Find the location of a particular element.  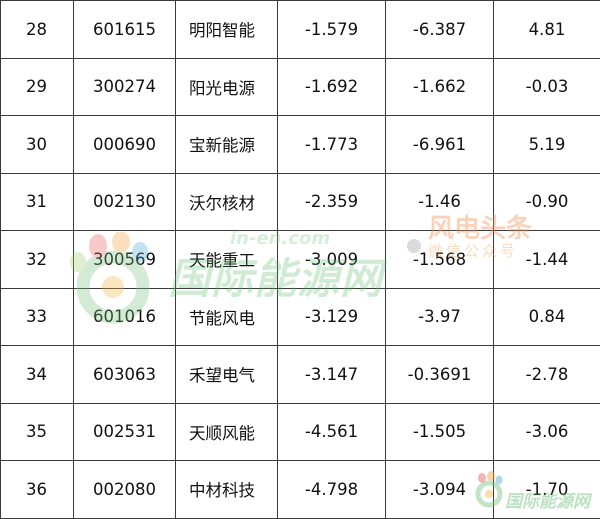

table-row: 28 601615 明阳智能 -1.579 -6.387 4.81 is located at coordinates (300, 30).